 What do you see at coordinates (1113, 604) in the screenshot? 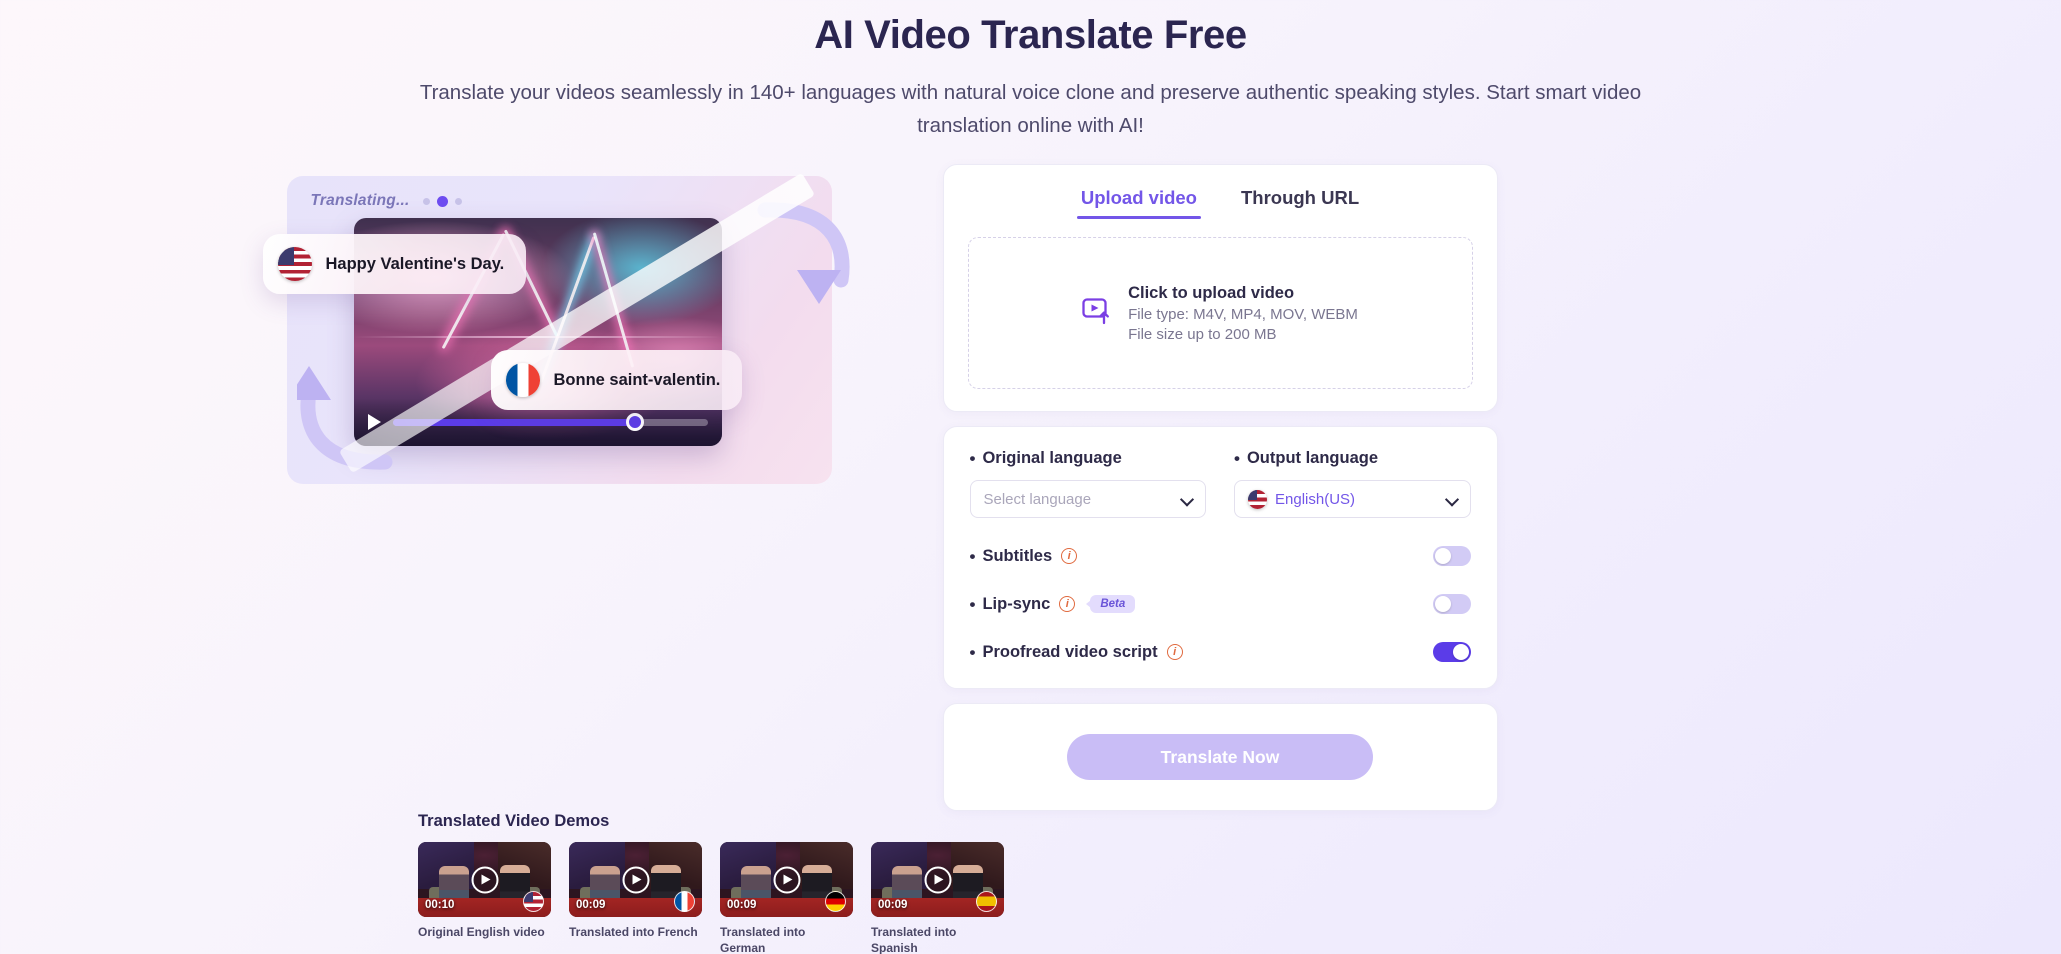
I see `beta-badge: Beta` at bounding box center [1113, 604].